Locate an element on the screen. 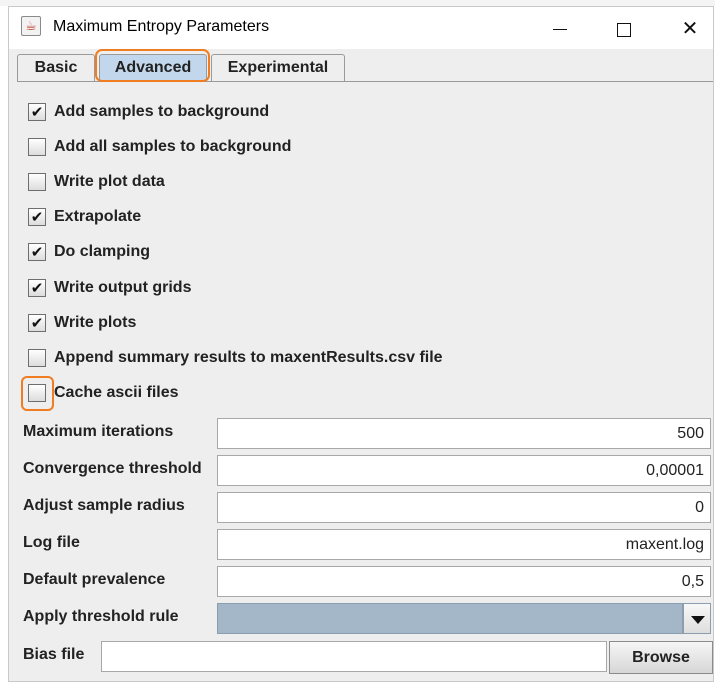  checkbox-add-all-samples is located at coordinates (37, 147).